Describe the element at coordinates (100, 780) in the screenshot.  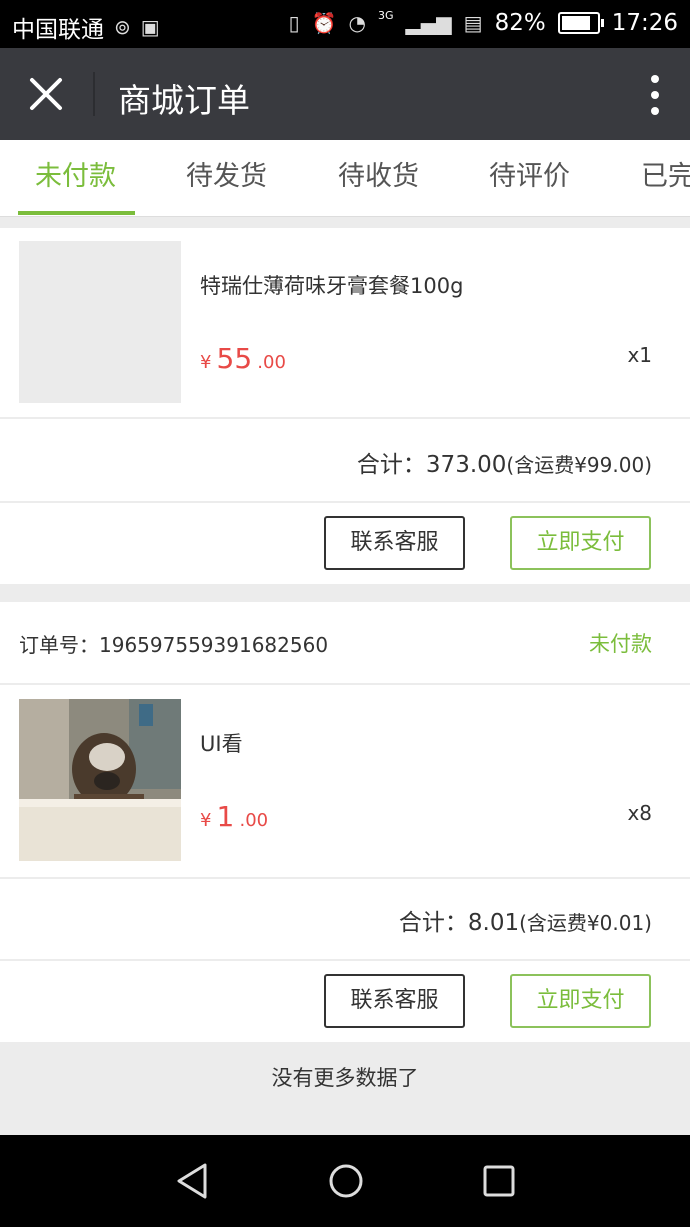
I see `product-image` at that location.